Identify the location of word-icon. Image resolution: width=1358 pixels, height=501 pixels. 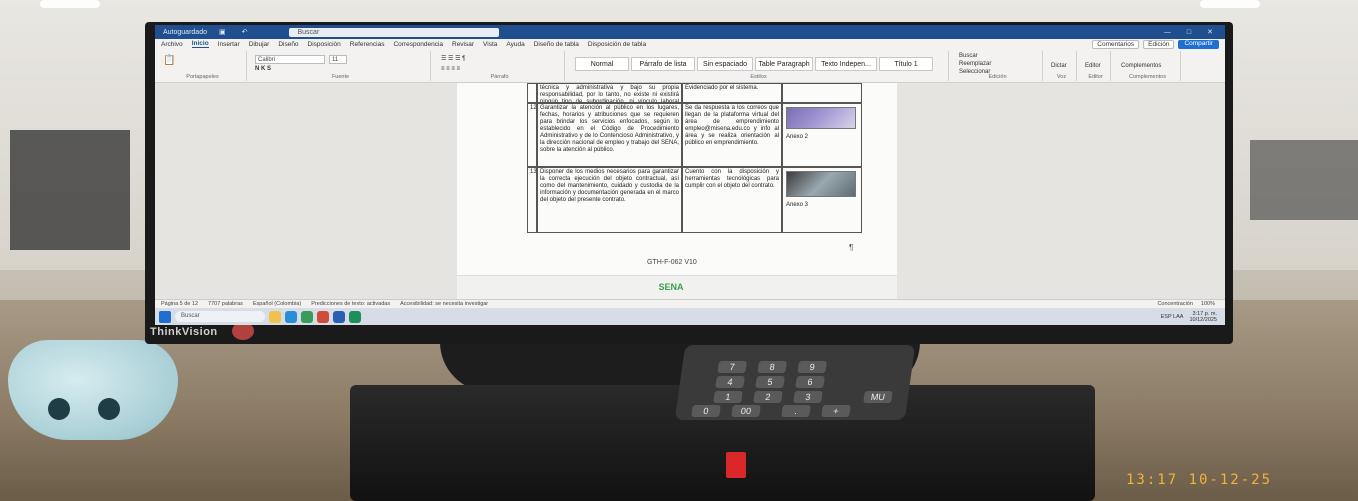
(339, 316).